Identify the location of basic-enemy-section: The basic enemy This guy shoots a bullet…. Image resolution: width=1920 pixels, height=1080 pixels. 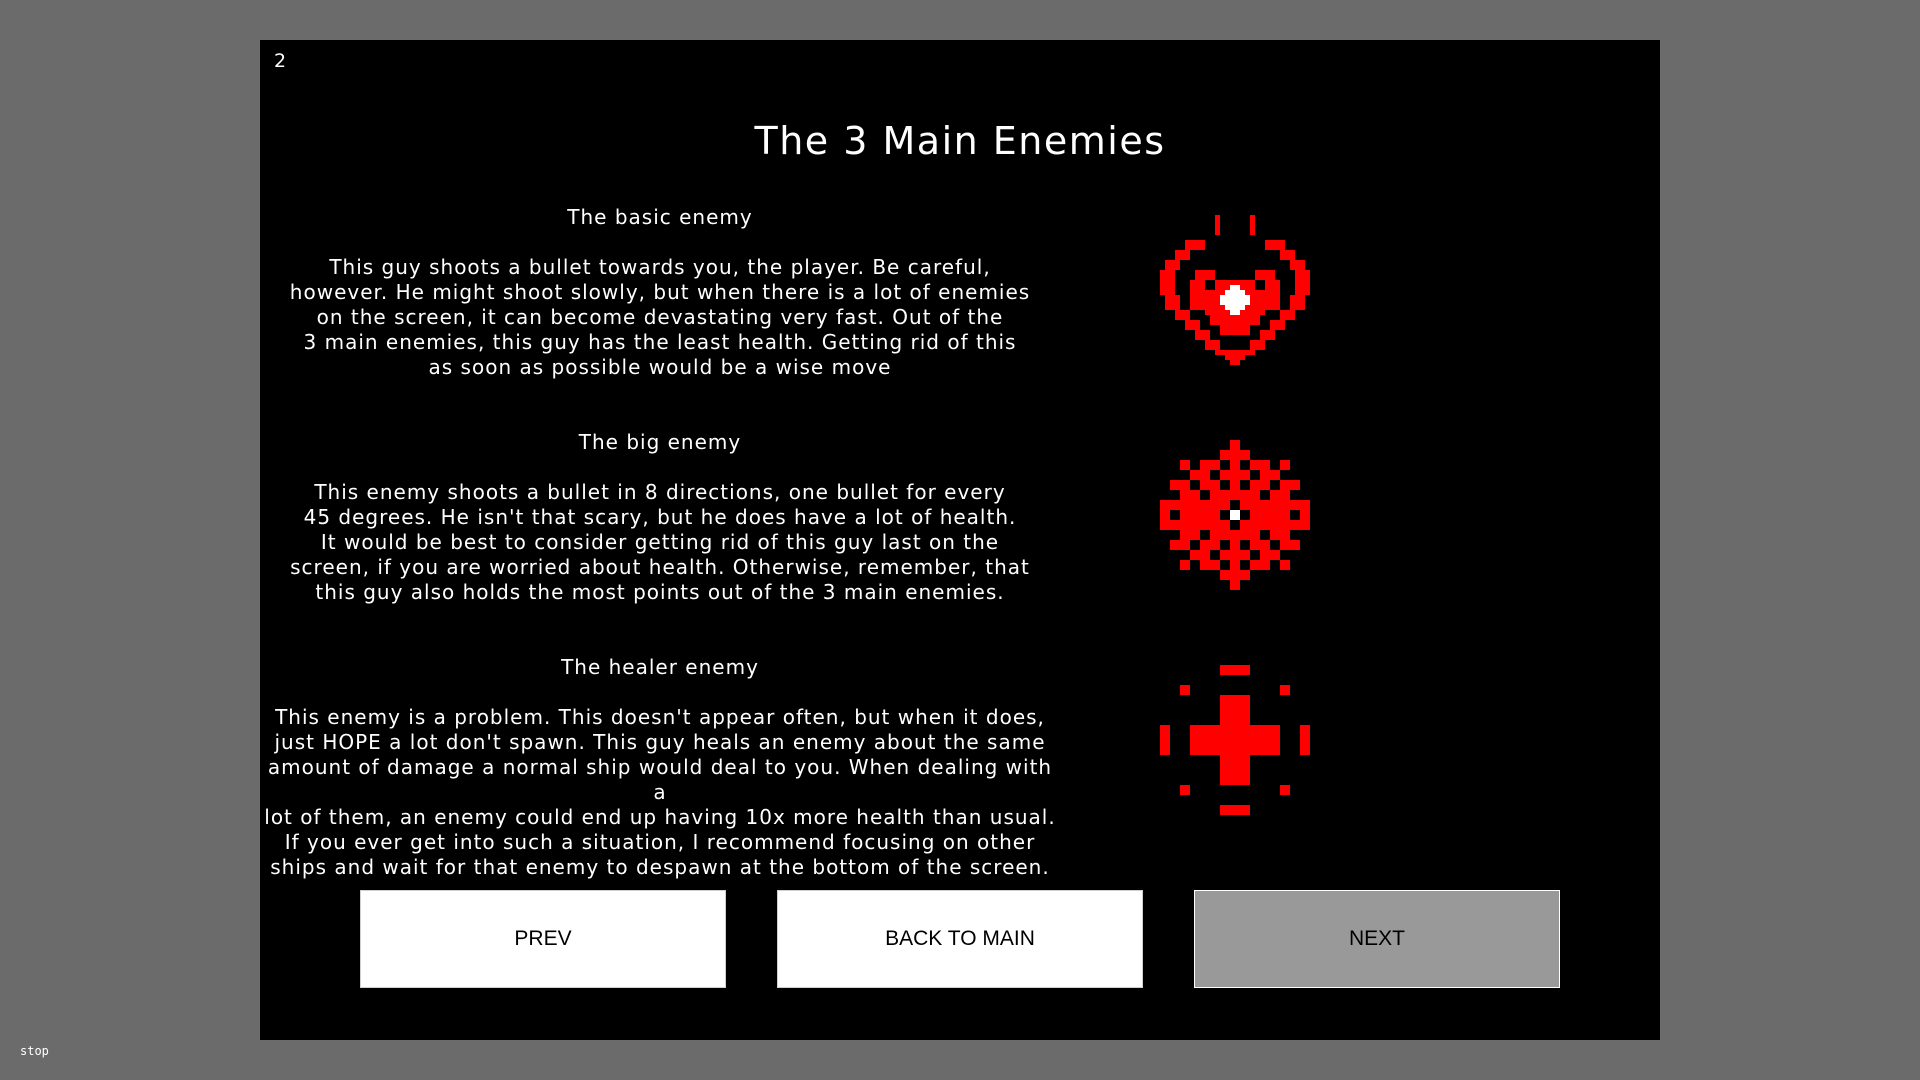
(660, 292).